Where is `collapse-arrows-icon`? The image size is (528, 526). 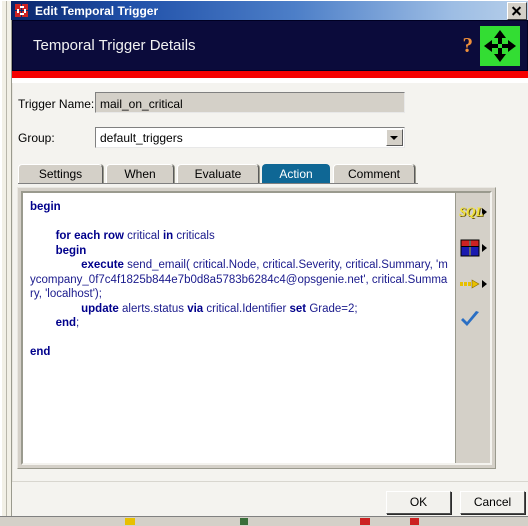 collapse-arrows-icon is located at coordinates (500, 45).